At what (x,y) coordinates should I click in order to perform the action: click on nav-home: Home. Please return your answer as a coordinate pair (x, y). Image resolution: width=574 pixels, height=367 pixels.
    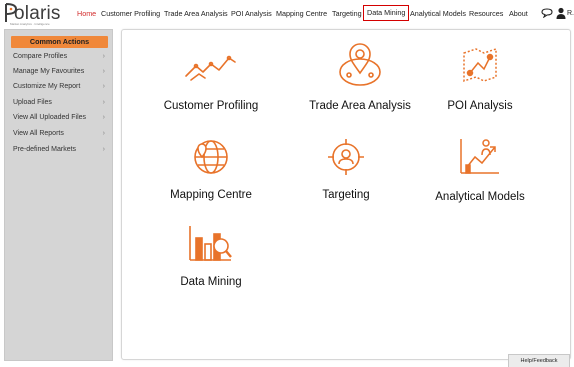
    Looking at the image, I should click on (86, 14).